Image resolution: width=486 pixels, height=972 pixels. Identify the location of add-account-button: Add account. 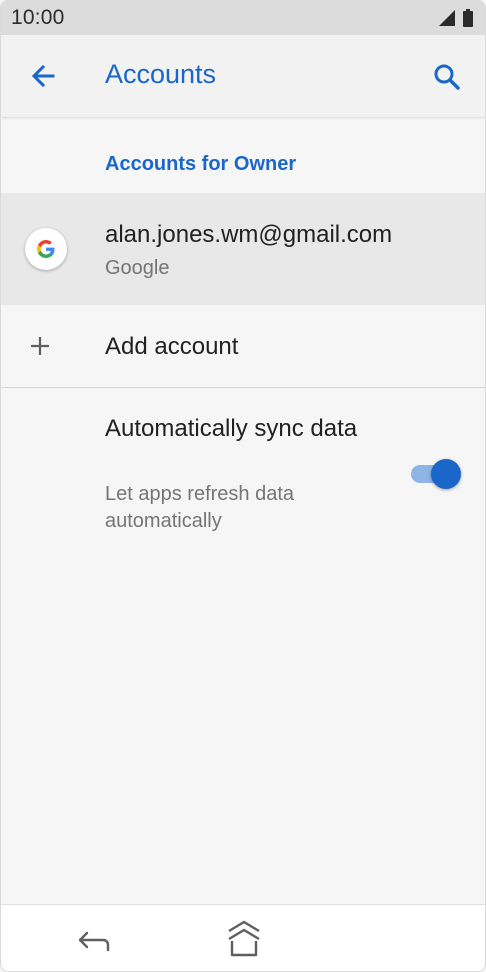
(243, 346).